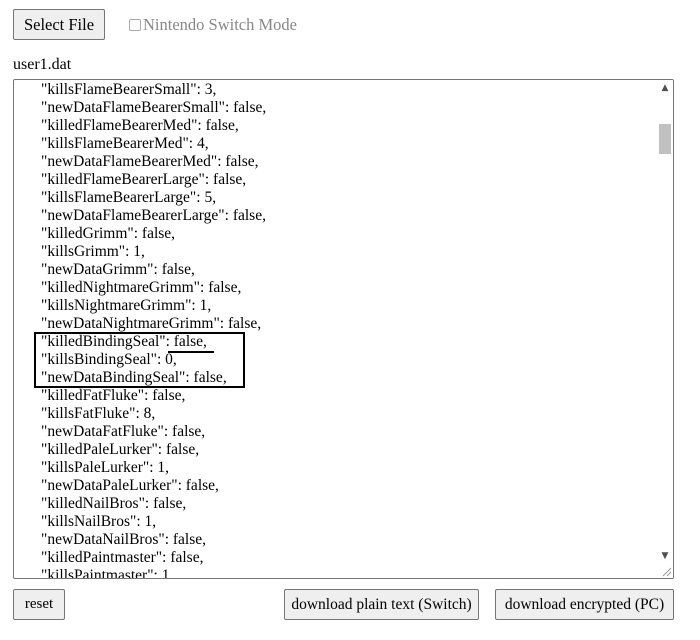  Describe the element at coordinates (123, 431) in the screenshot. I see `editor-line: "newDataFatFluke": false,` at that location.